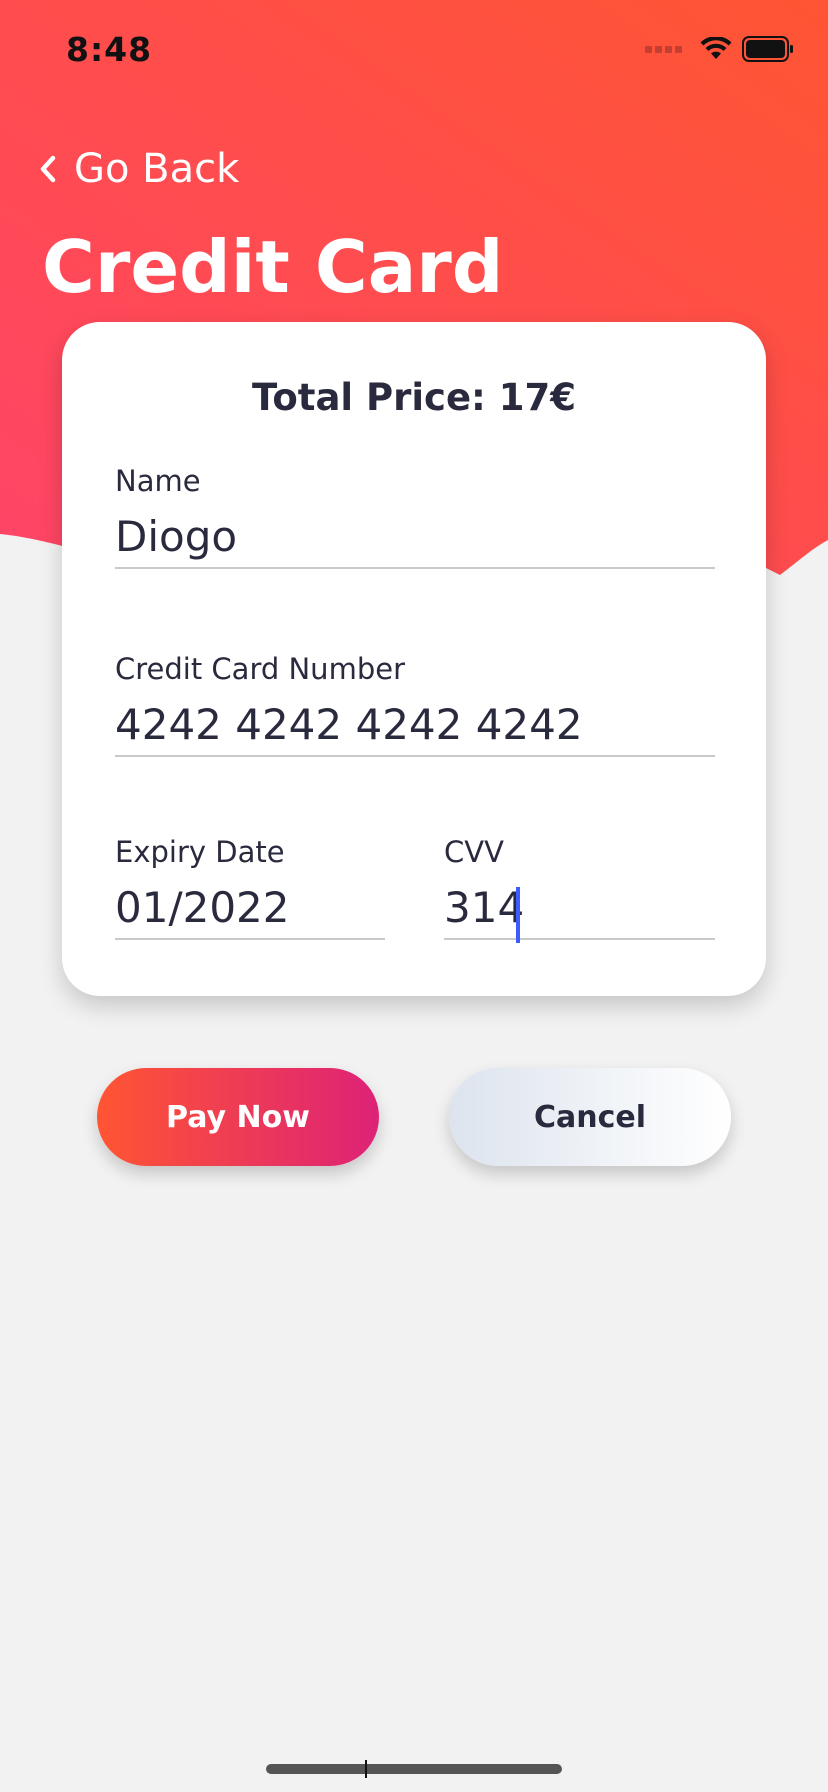  Describe the element at coordinates (414, 1769) in the screenshot. I see `home-indicator` at that location.